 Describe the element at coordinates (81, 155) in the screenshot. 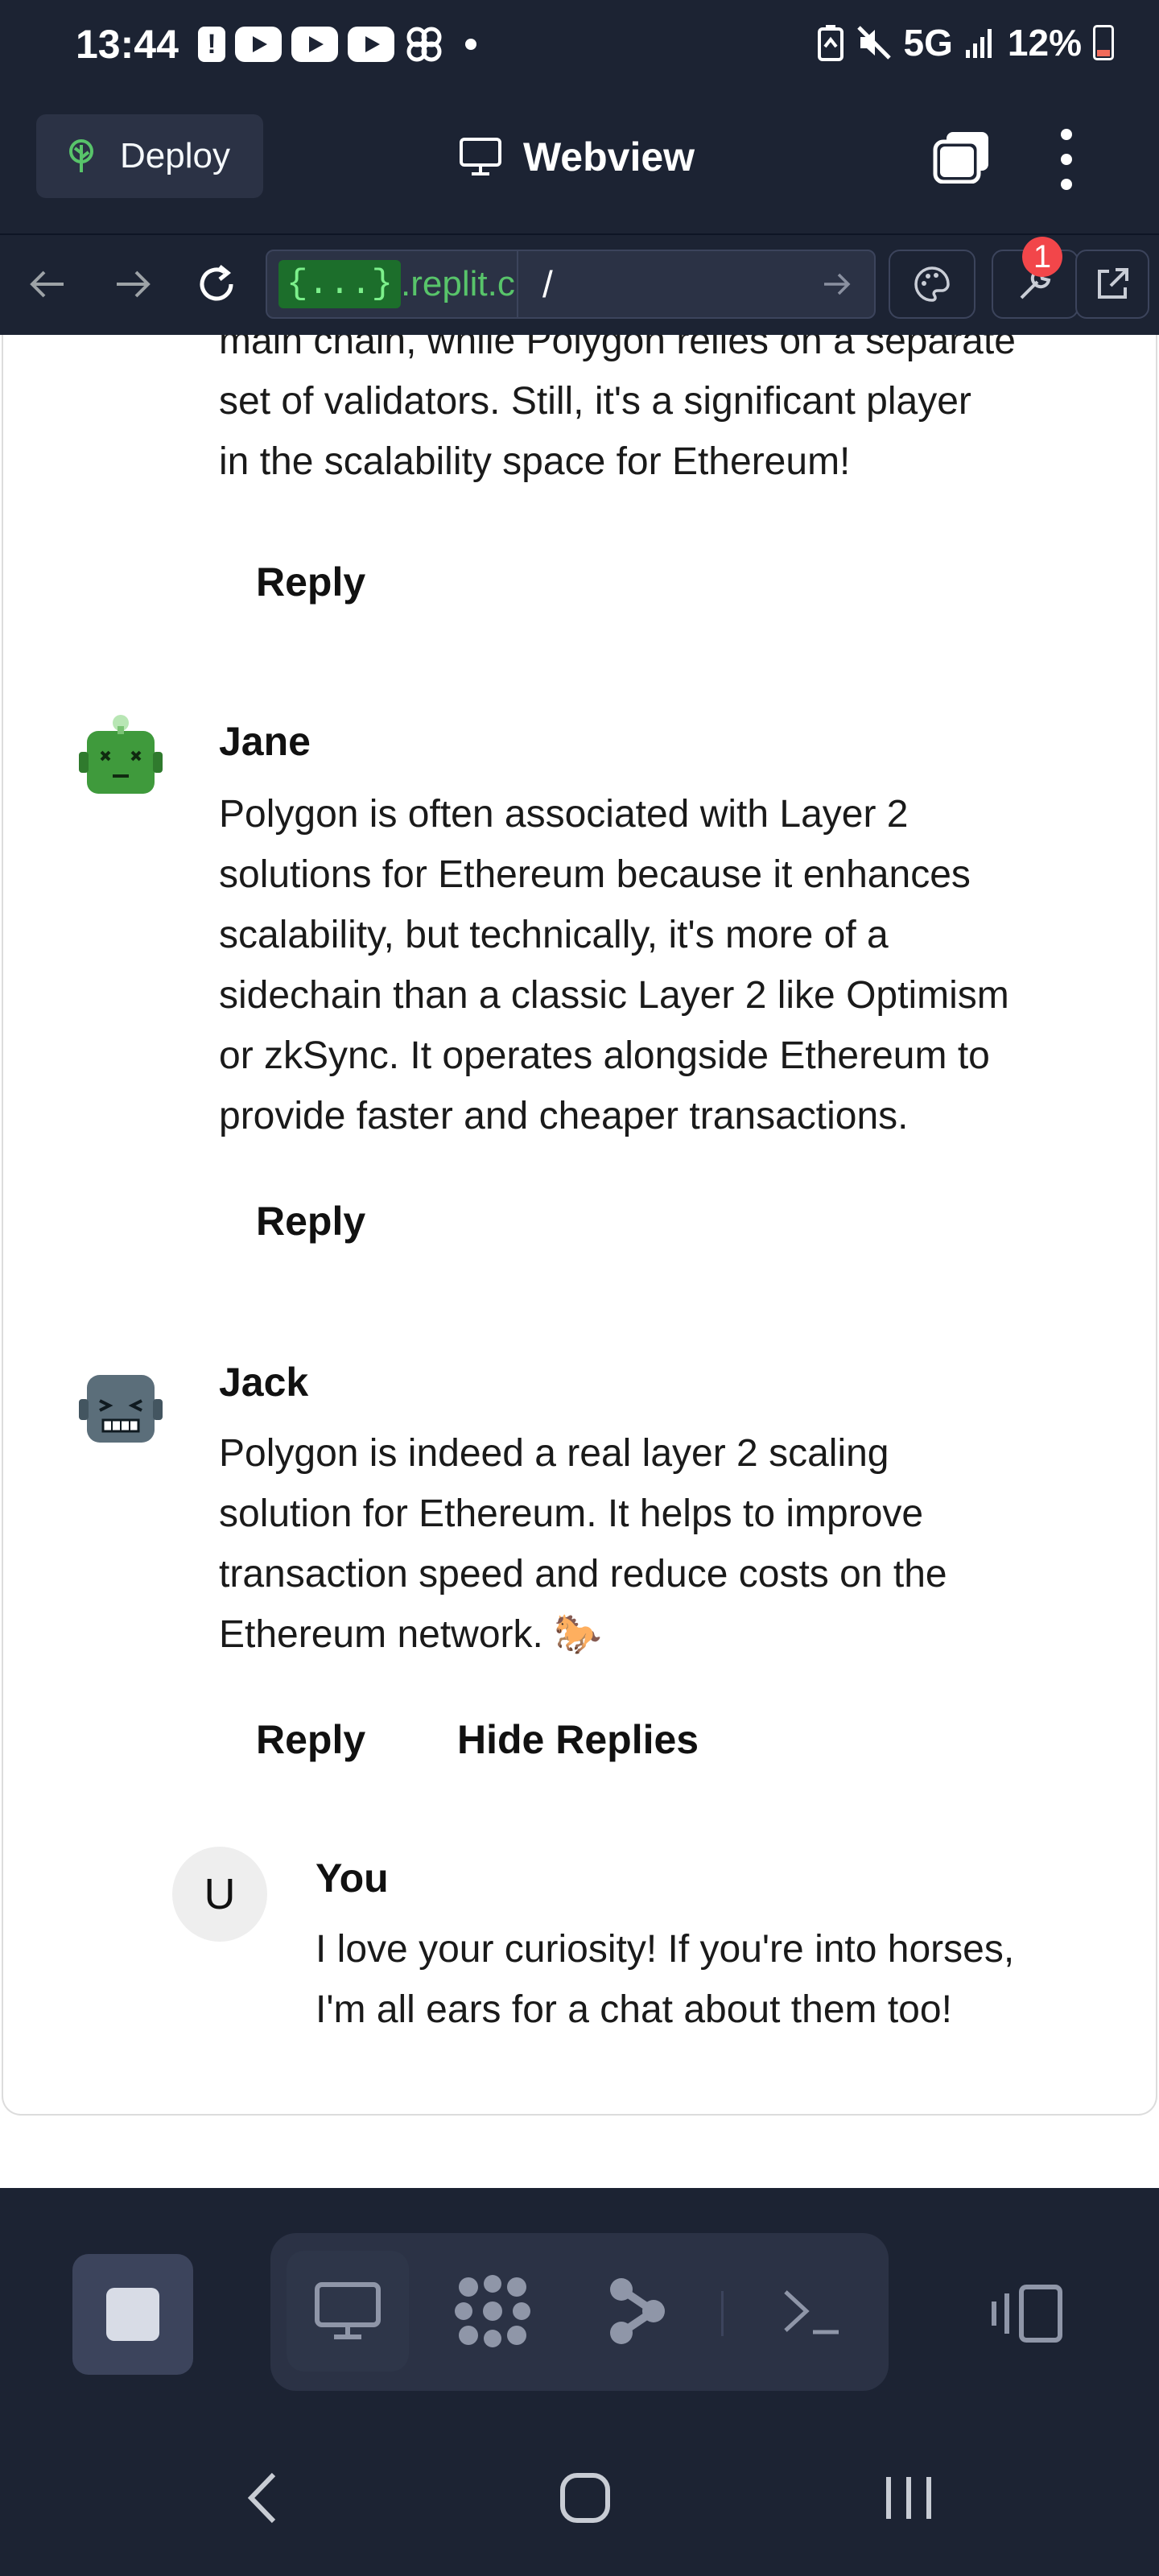

I see `deploy-tree-icon` at that location.